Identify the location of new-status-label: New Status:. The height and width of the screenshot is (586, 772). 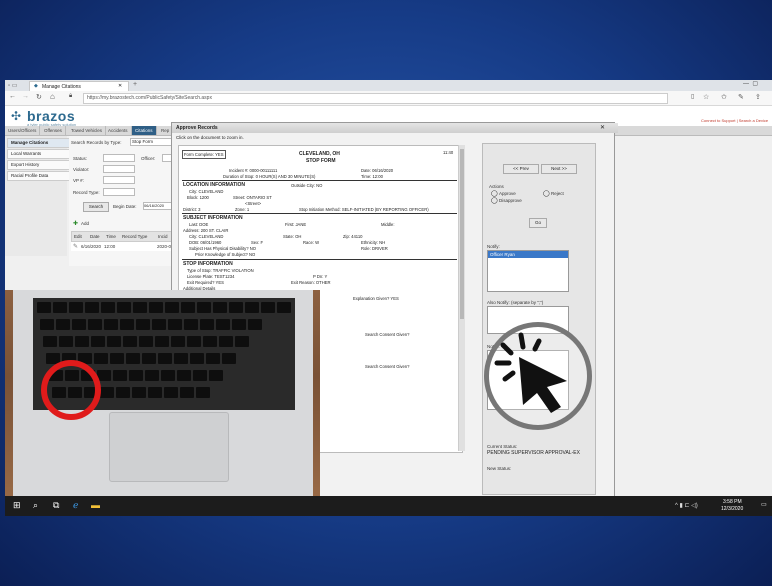
(499, 468).